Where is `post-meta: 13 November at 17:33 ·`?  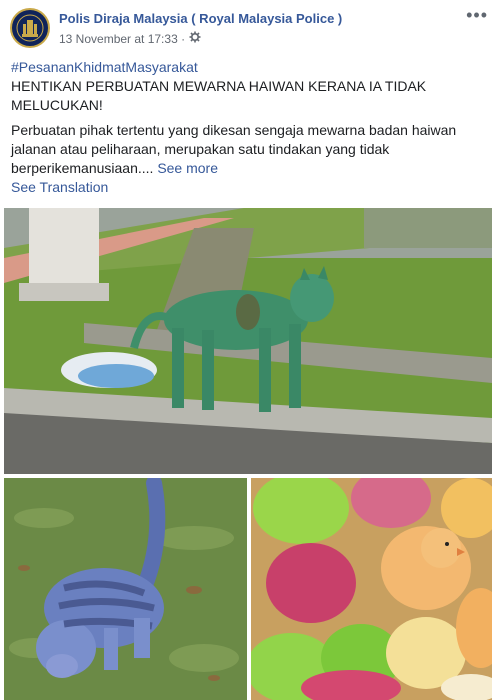
post-meta: 13 November at 17:33 · is located at coordinates (130, 38).